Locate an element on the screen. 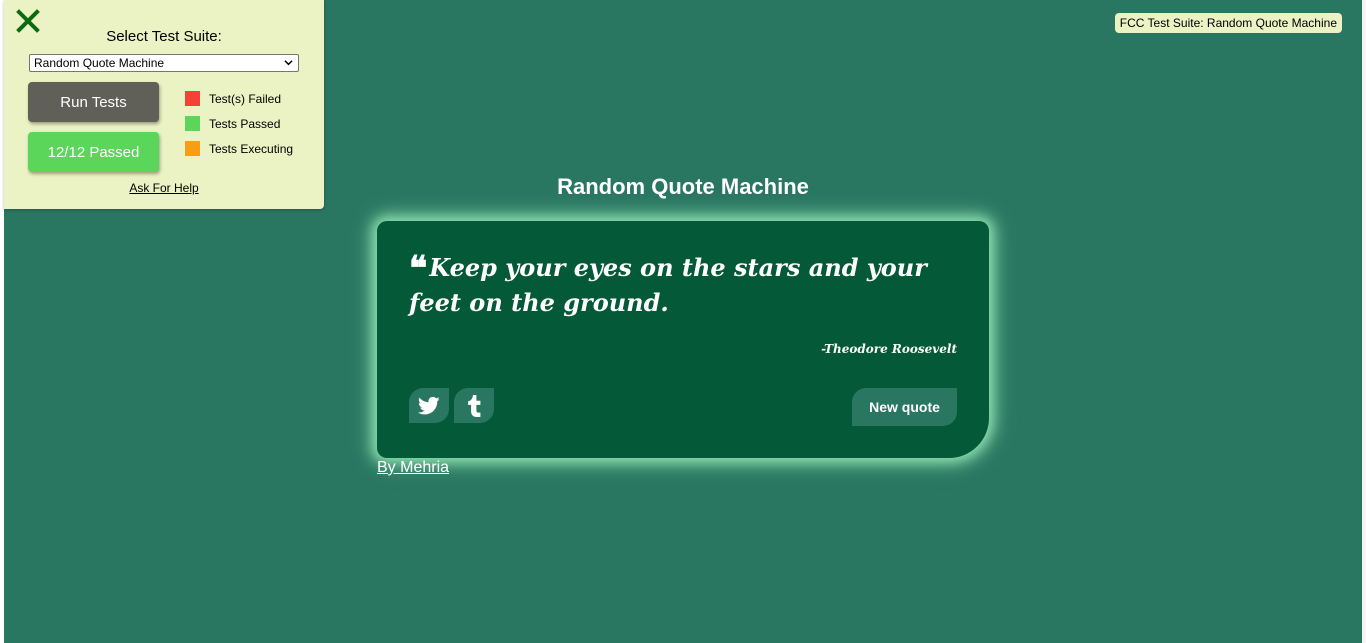 This screenshot has width=1366, height=643. passed-swatch is located at coordinates (192, 123).